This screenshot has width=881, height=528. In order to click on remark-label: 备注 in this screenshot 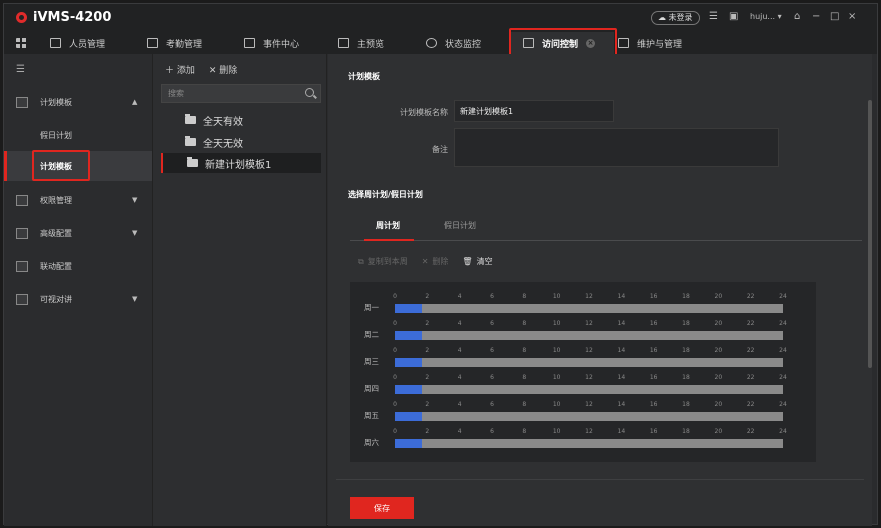, I will do `click(440, 149)`.